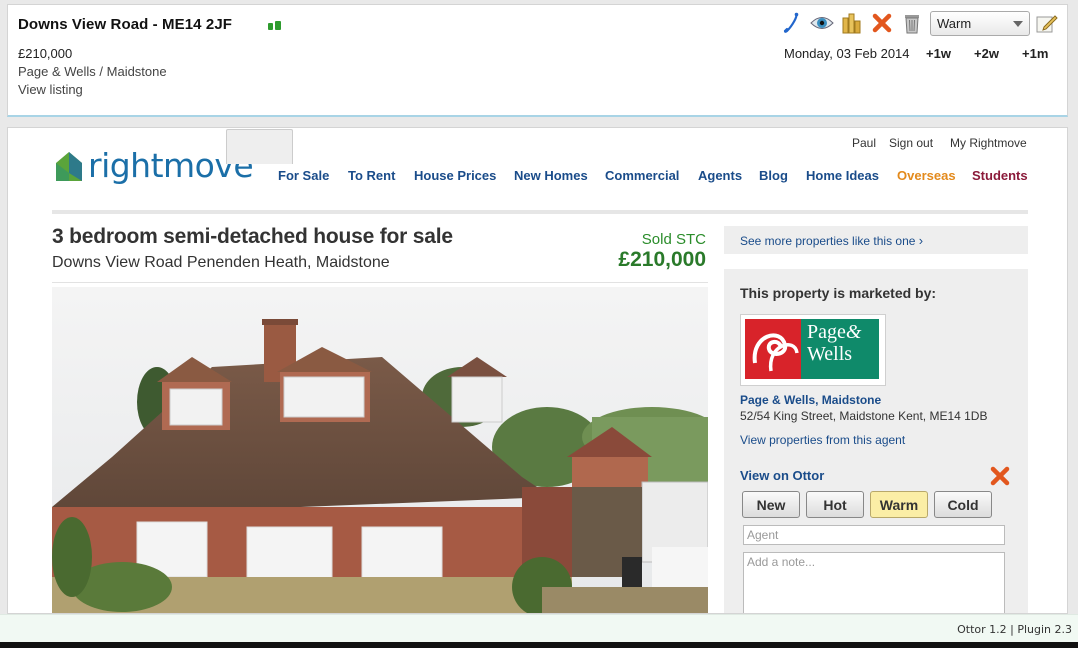 Image resolution: width=1078 pixels, height=648 pixels. What do you see at coordinates (539, 628) in the screenshot?
I see `footer-bar: Ottor 1.2 | Plugin 2.3` at bounding box center [539, 628].